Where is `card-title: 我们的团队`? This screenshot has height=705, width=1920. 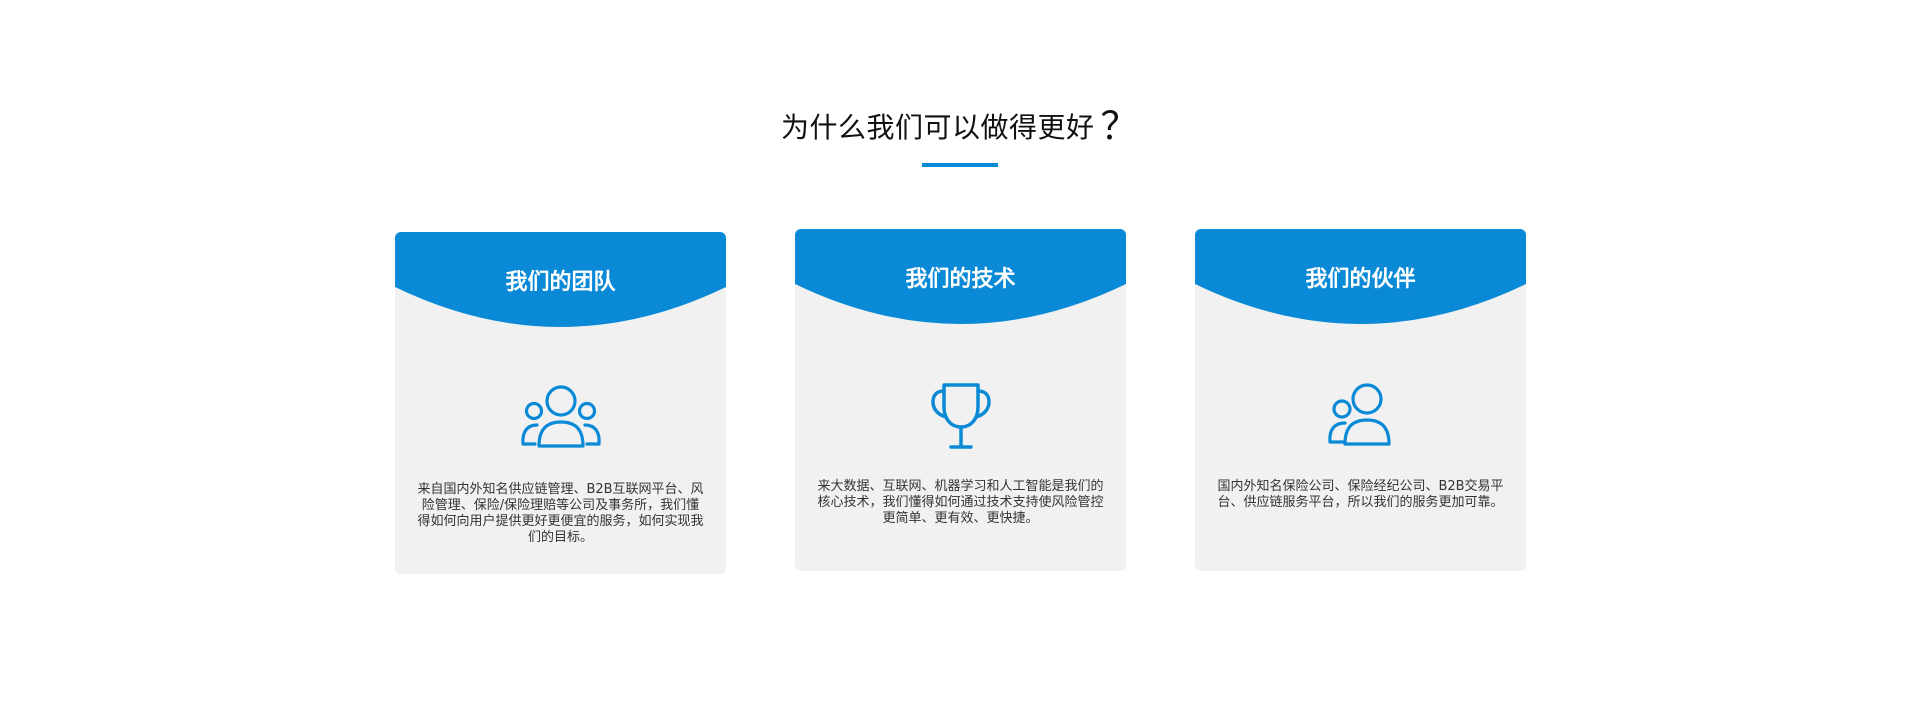 card-title: 我们的团队 is located at coordinates (560, 282).